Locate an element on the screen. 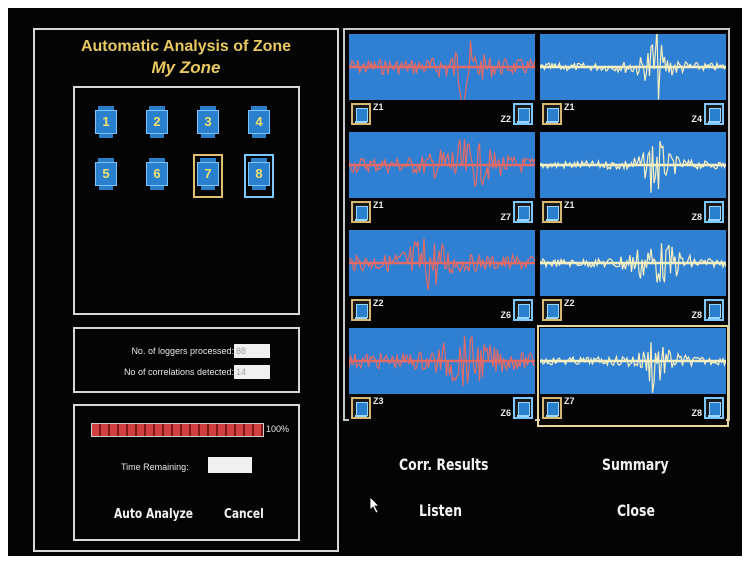 This screenshot has width=748, height=563. logger-grid: 1 2 3 4 5 6 7 8 is located at coordinates (186, 200).